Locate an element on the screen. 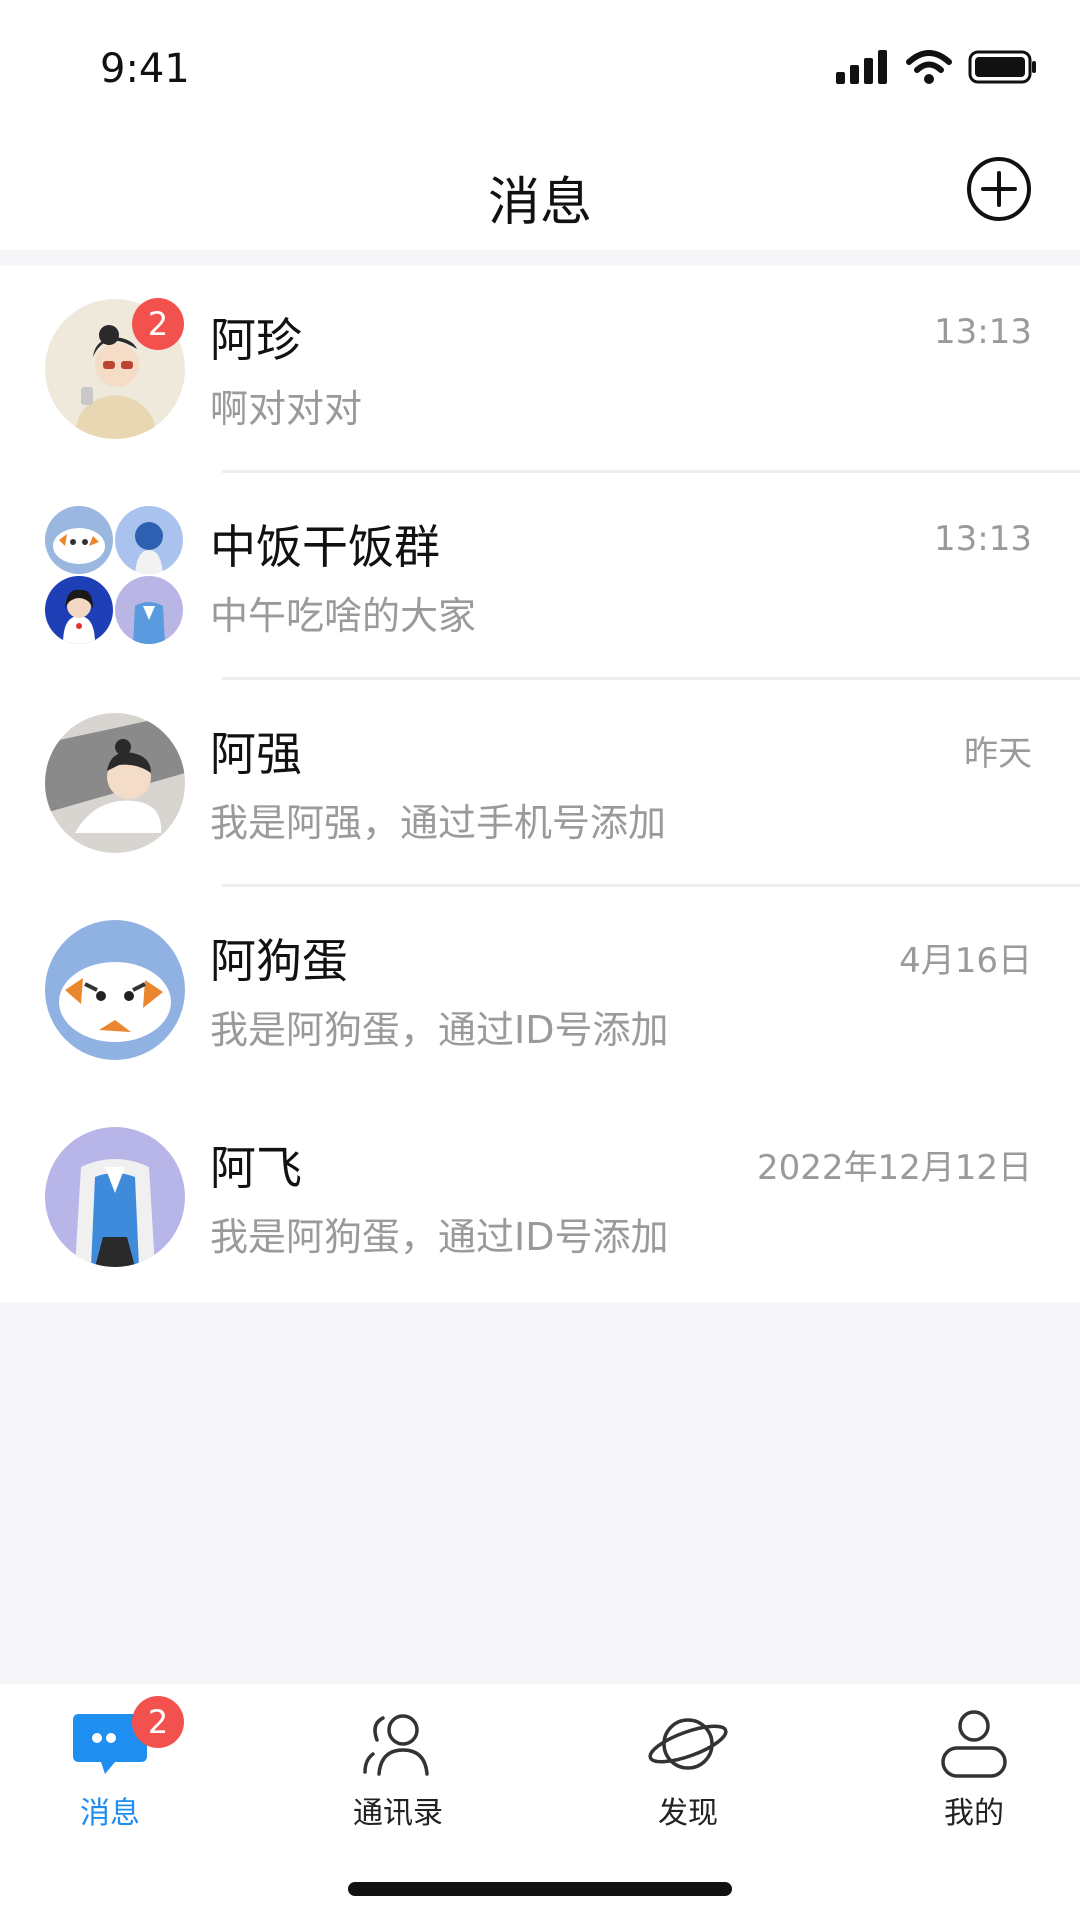 This screenshot has height=1920, width=1080. message-time: 2022年12月12日 is located at coordinates (894, 1168).